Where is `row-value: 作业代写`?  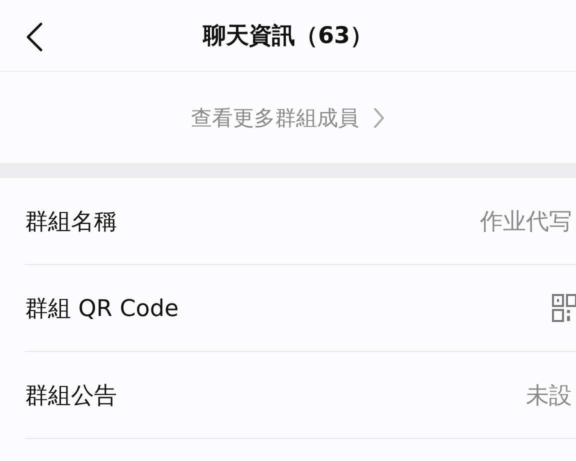 row-value: 作业代写 is located at coordinates (526, 222).